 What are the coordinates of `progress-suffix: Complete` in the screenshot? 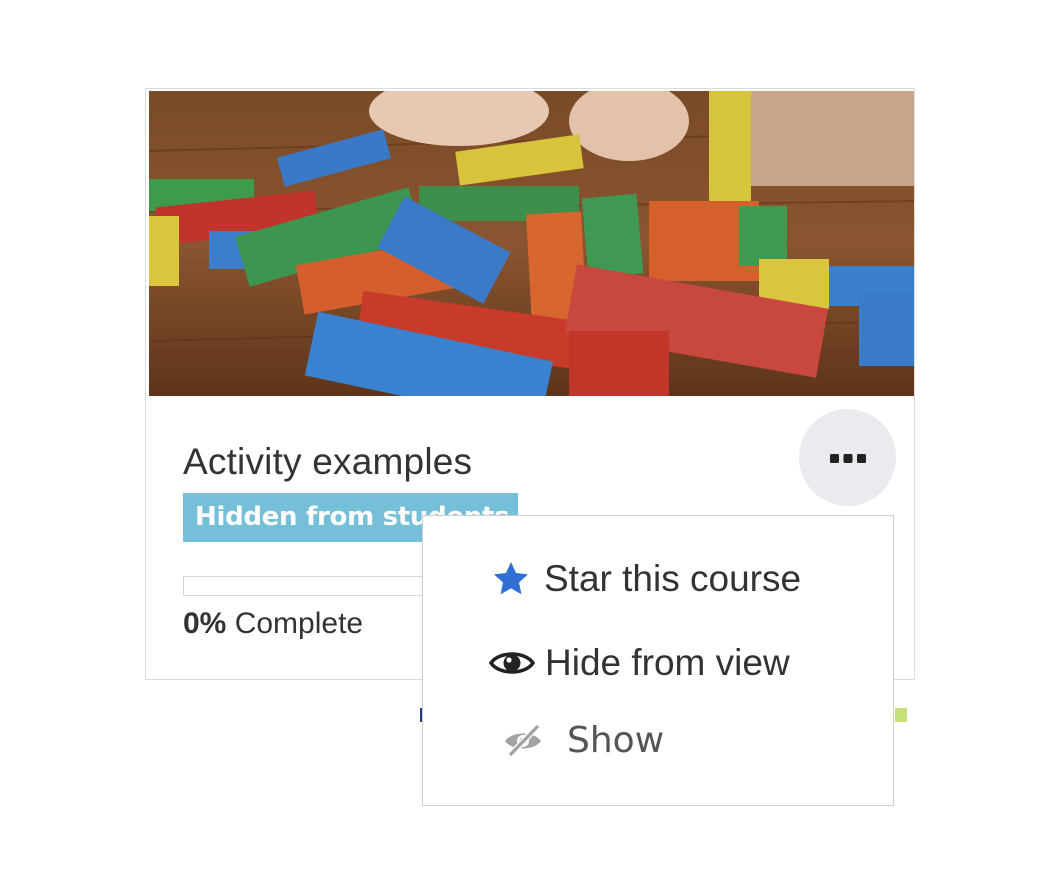 It's located at (295, 623).